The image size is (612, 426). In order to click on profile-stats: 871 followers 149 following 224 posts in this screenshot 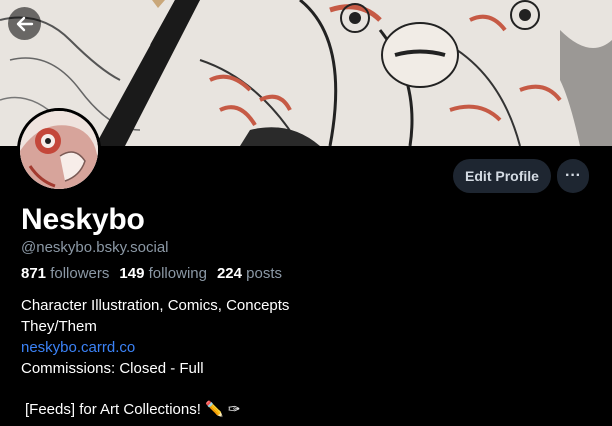, I will do `click(156, 273)`.